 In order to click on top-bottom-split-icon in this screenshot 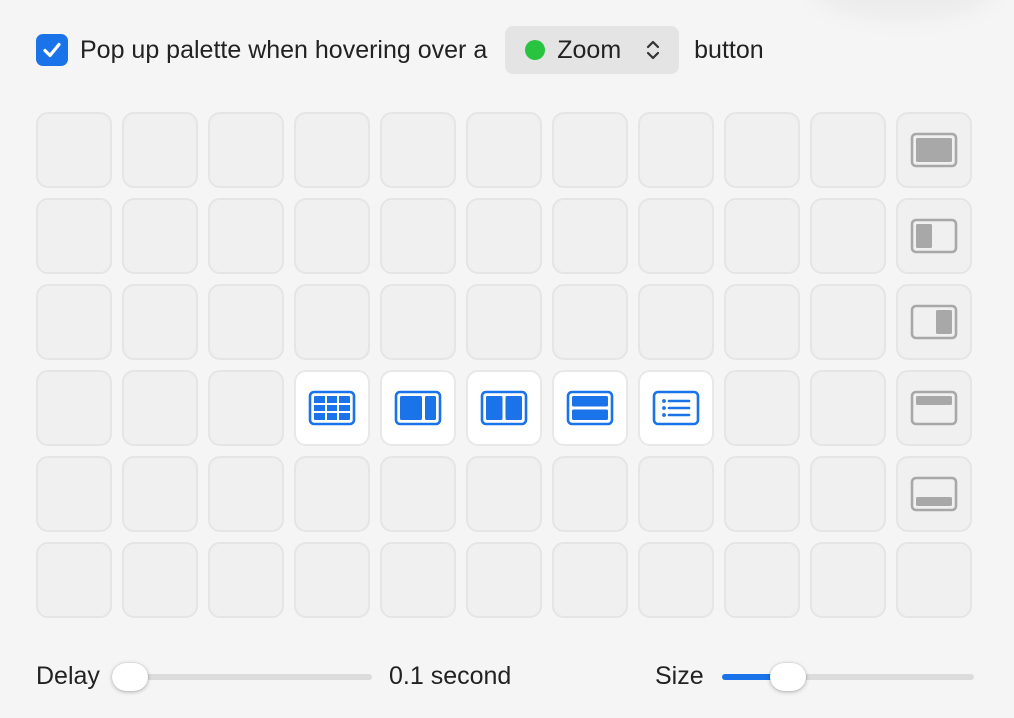, I will do `click(590, 408)`.